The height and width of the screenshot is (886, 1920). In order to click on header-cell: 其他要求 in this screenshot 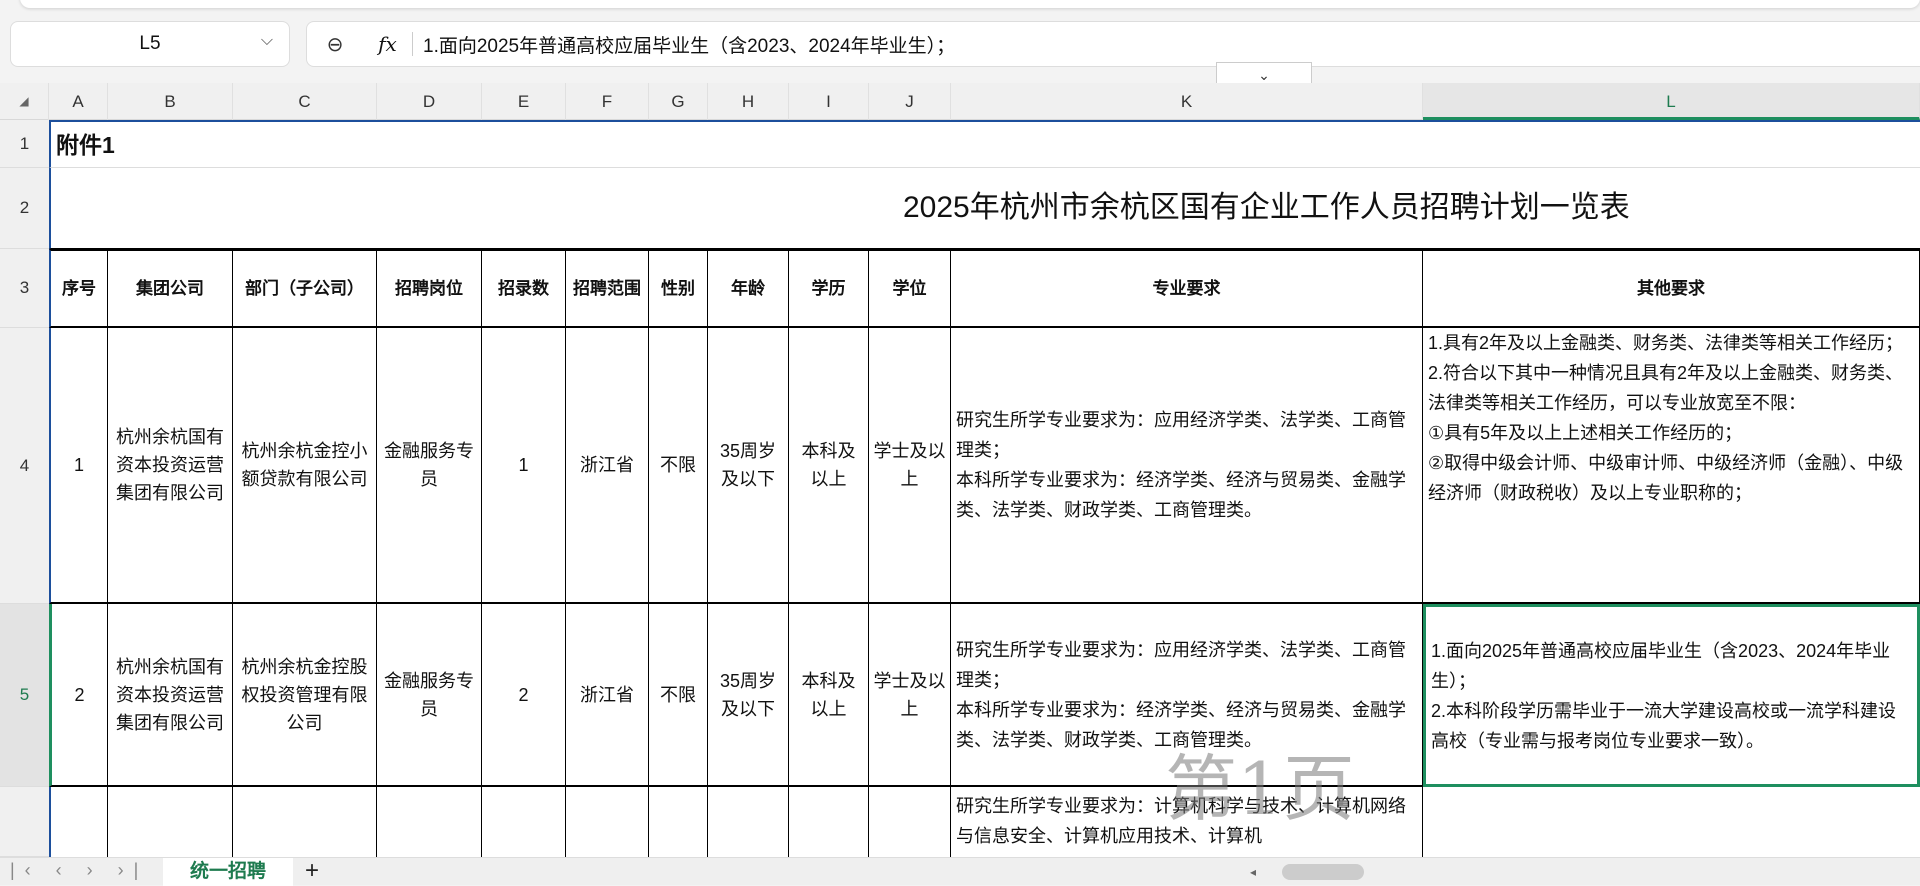, I will do `click(1671, 288)`.